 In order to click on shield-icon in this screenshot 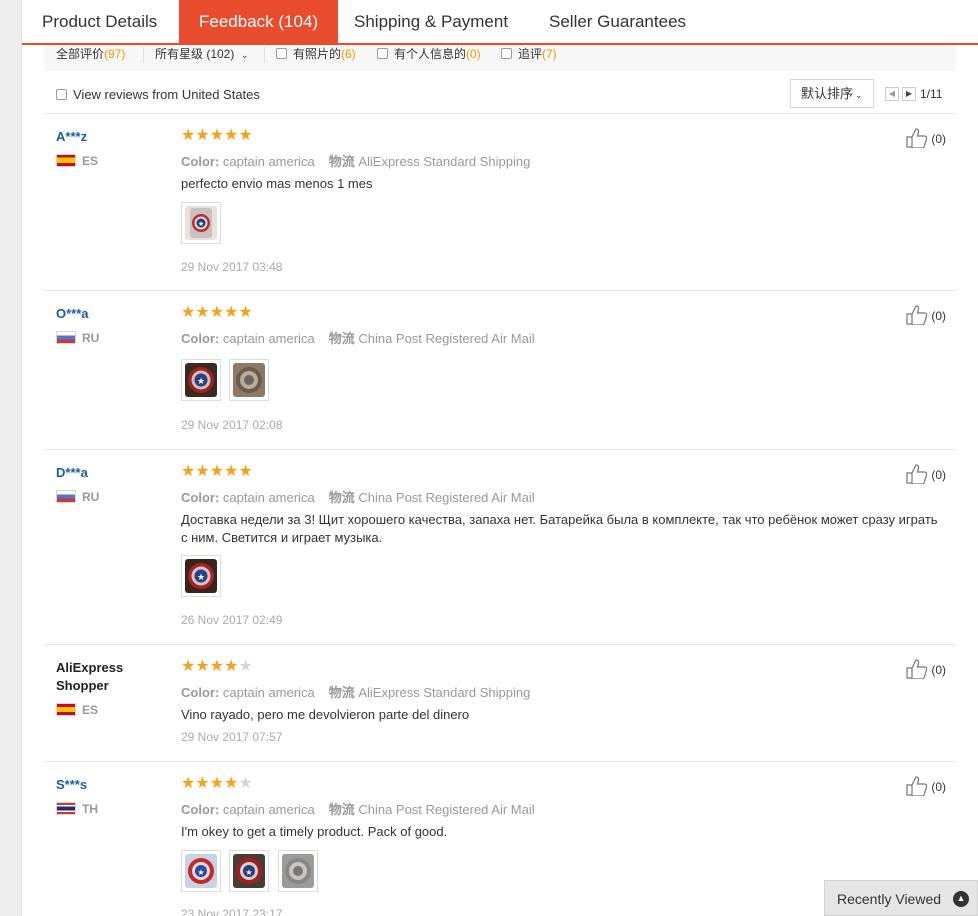, I will do `click(249, 380)`.